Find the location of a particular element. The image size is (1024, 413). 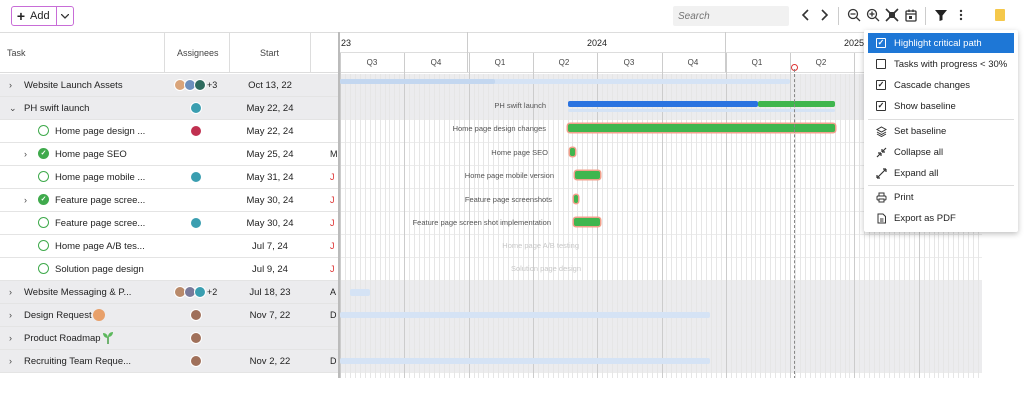

table-row: Home page A/B tes... Jul 7, 24 J is located at coordinates (169, 246).